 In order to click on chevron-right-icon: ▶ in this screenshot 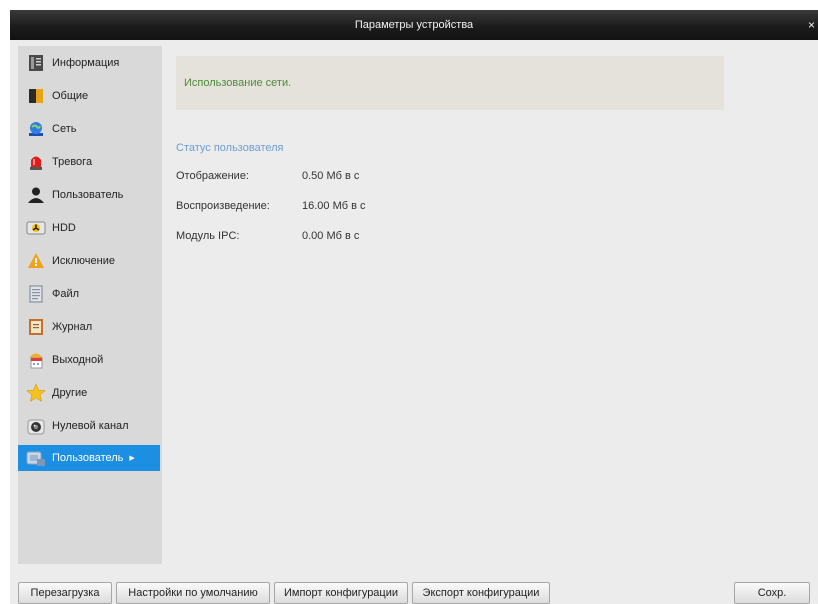, I will do `click(132, 458)`.